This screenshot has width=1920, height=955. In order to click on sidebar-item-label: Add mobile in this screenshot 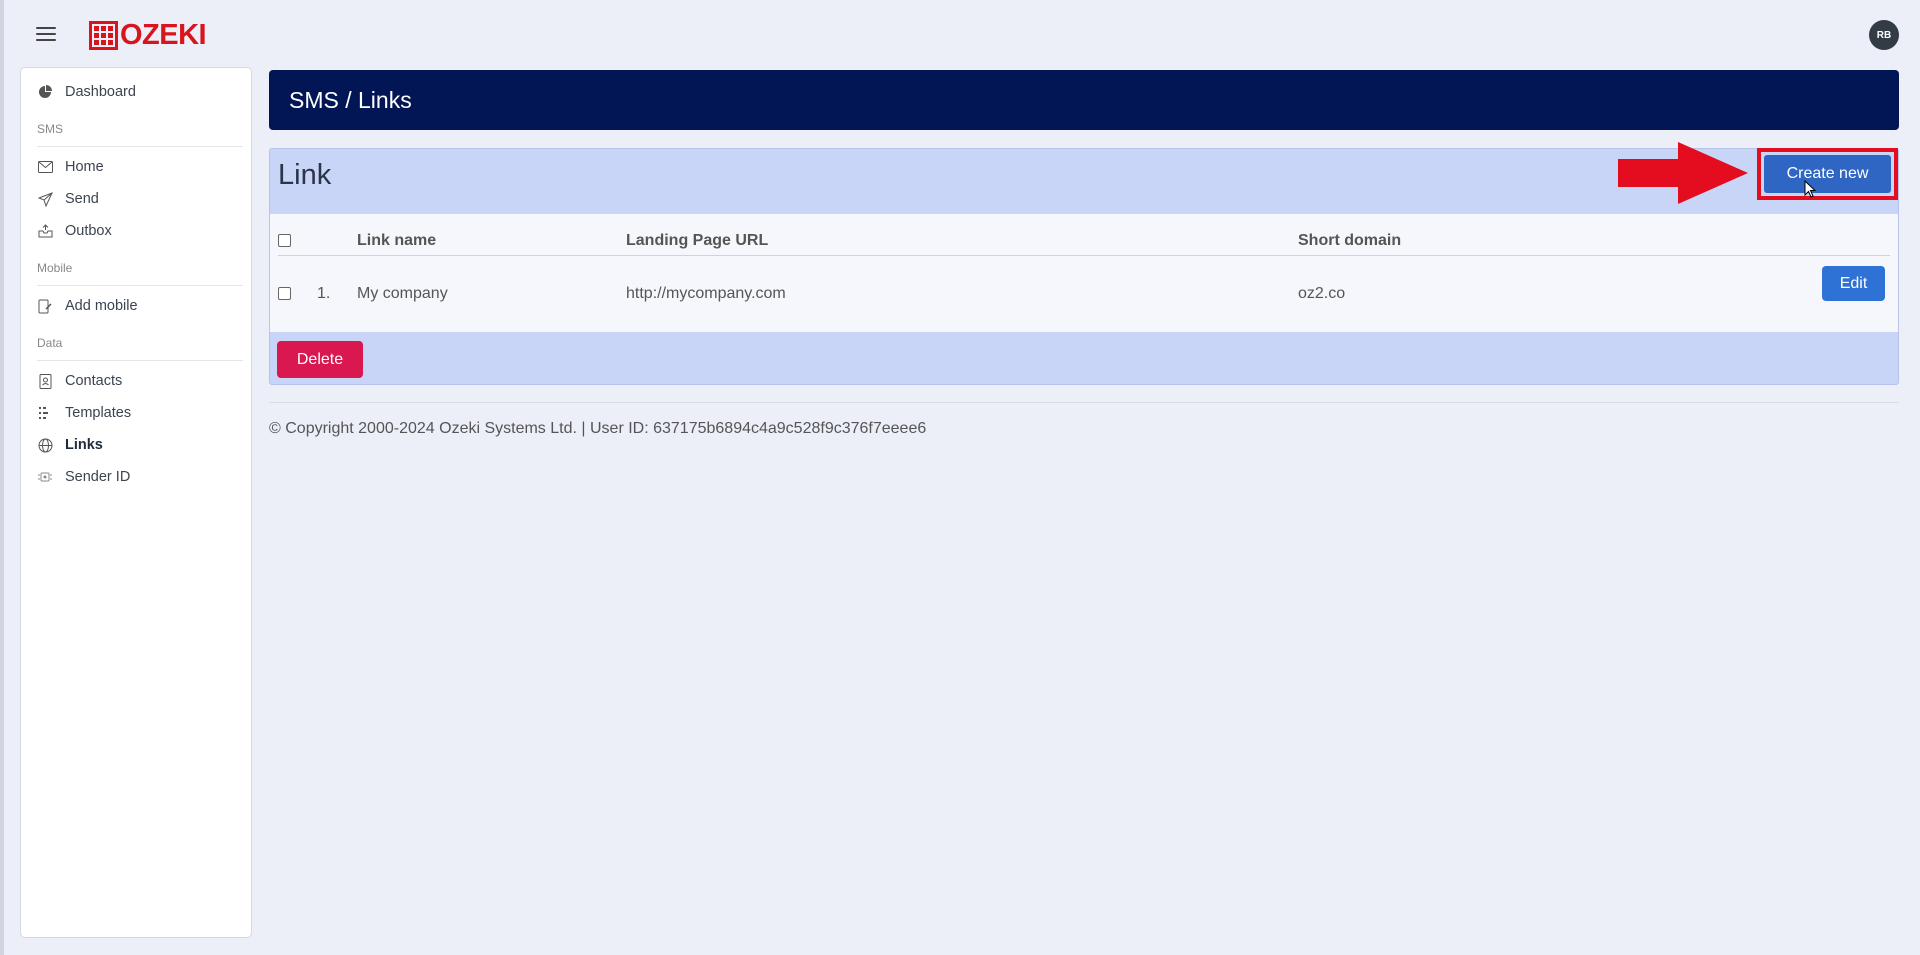, I will do `click(101, 306)`.